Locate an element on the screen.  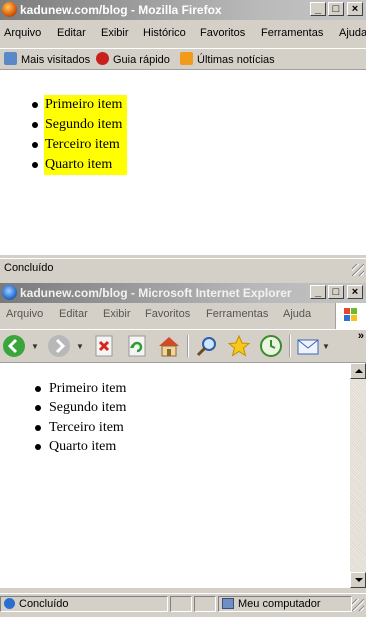
rss-feed-icon is located at coordinates (186, 58).